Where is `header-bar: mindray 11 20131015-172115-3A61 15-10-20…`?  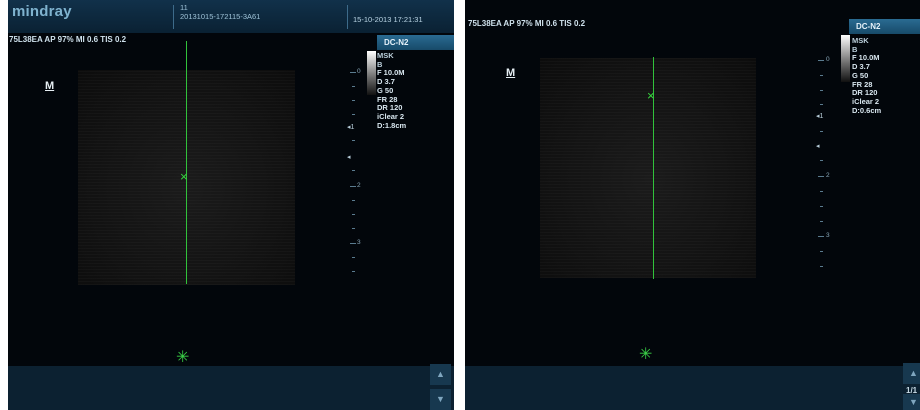 header-bar: mindray 11 20131015-172115-3A61 15-10-20… is located at coordinates (231, 16).